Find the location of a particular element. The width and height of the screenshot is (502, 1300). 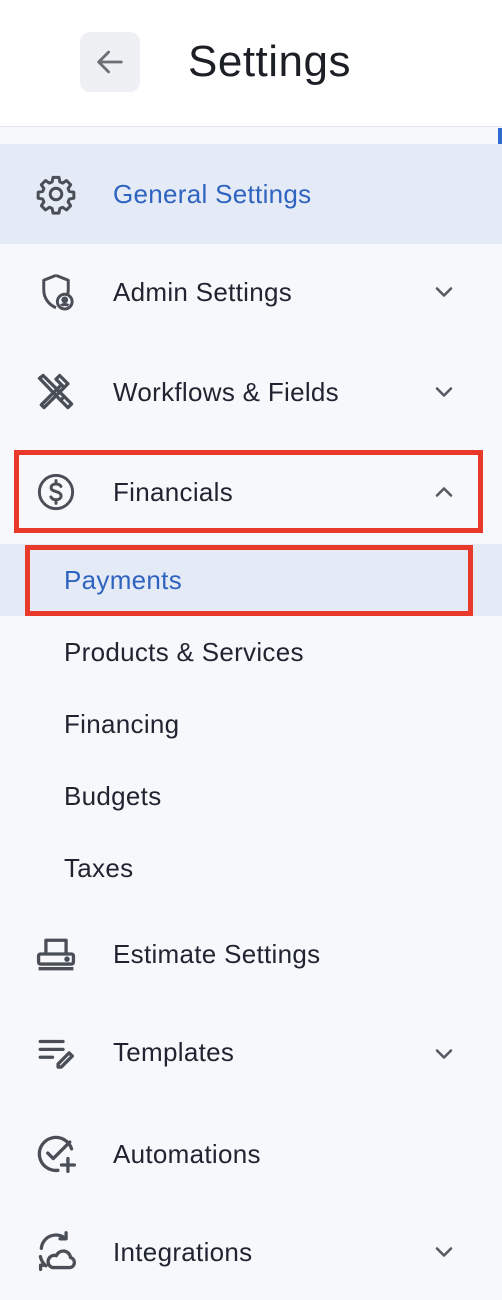

nav-item-label: Templates is located at coordinates (174, 1051).